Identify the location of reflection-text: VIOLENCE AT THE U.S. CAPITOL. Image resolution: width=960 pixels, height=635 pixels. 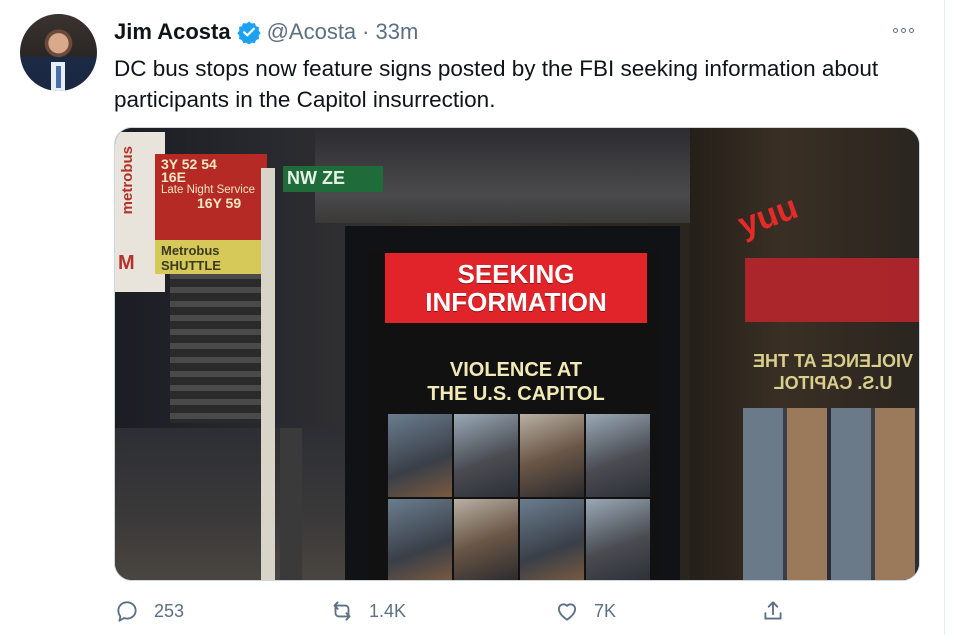
(833, 372).